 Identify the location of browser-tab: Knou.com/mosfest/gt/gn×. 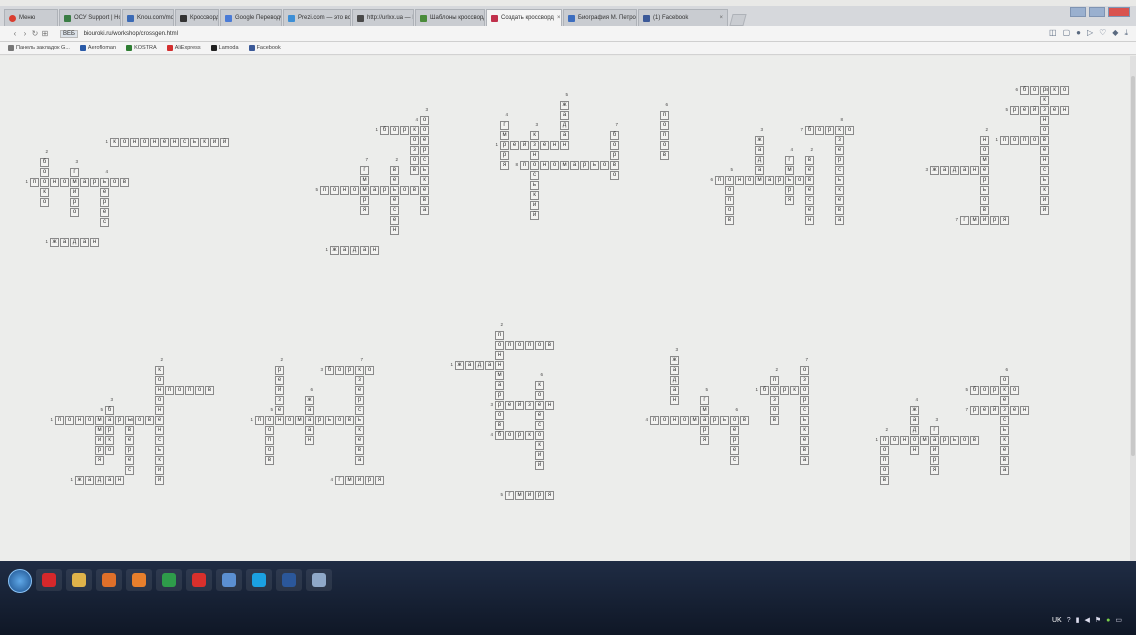
(148, 17).